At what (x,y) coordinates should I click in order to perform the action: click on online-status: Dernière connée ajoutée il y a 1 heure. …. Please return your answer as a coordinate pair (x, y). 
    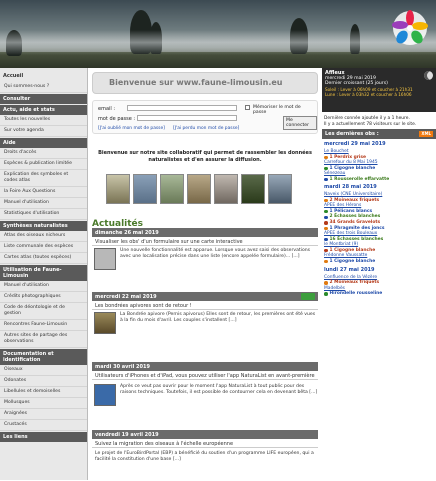
    Looking at the image, I should click on (379, 121).